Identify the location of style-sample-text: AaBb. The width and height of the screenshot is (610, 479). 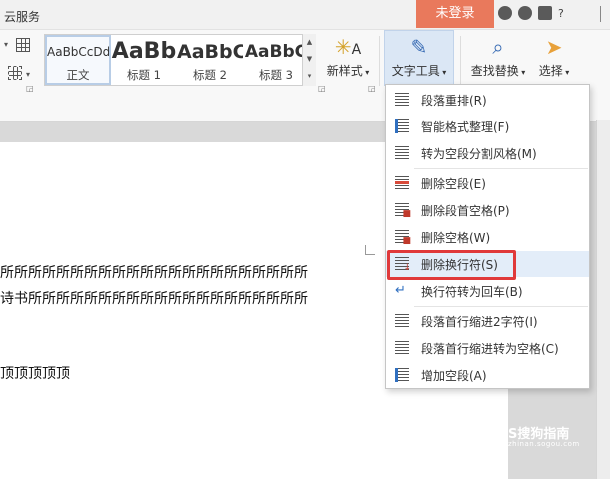
(144, 52).